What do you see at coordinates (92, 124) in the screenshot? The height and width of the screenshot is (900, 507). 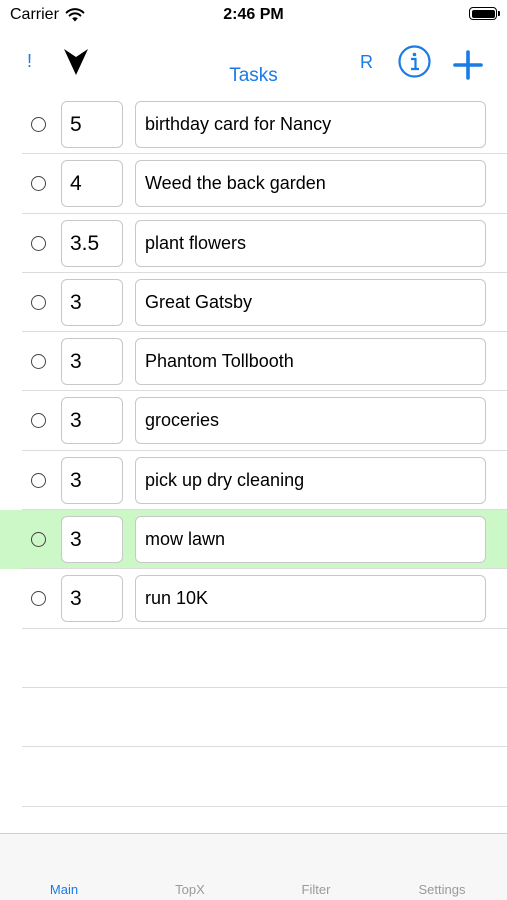 I see `priority-field: 5` at bounding box center [92, 124].